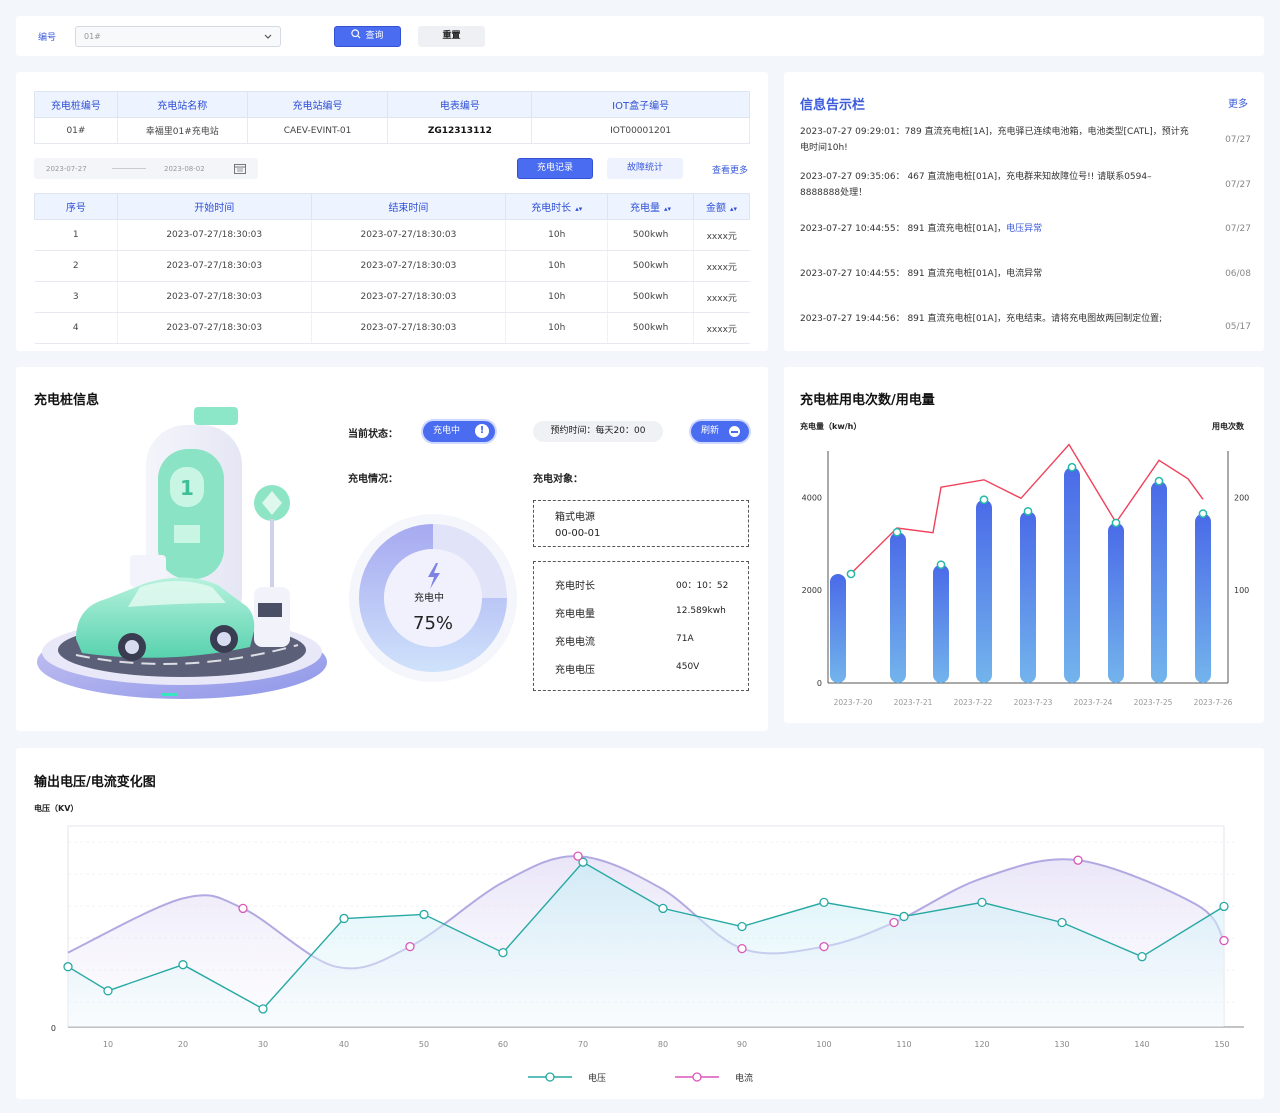 Image resolution: width=1280 pixels, height=1113 pixels. Describe the element at coordinates (995, 274) in the screenshot. I see `notice-text: 2023-07-27 10:44:55： 891 直流充电桩[01A]，电流异常` at that location.